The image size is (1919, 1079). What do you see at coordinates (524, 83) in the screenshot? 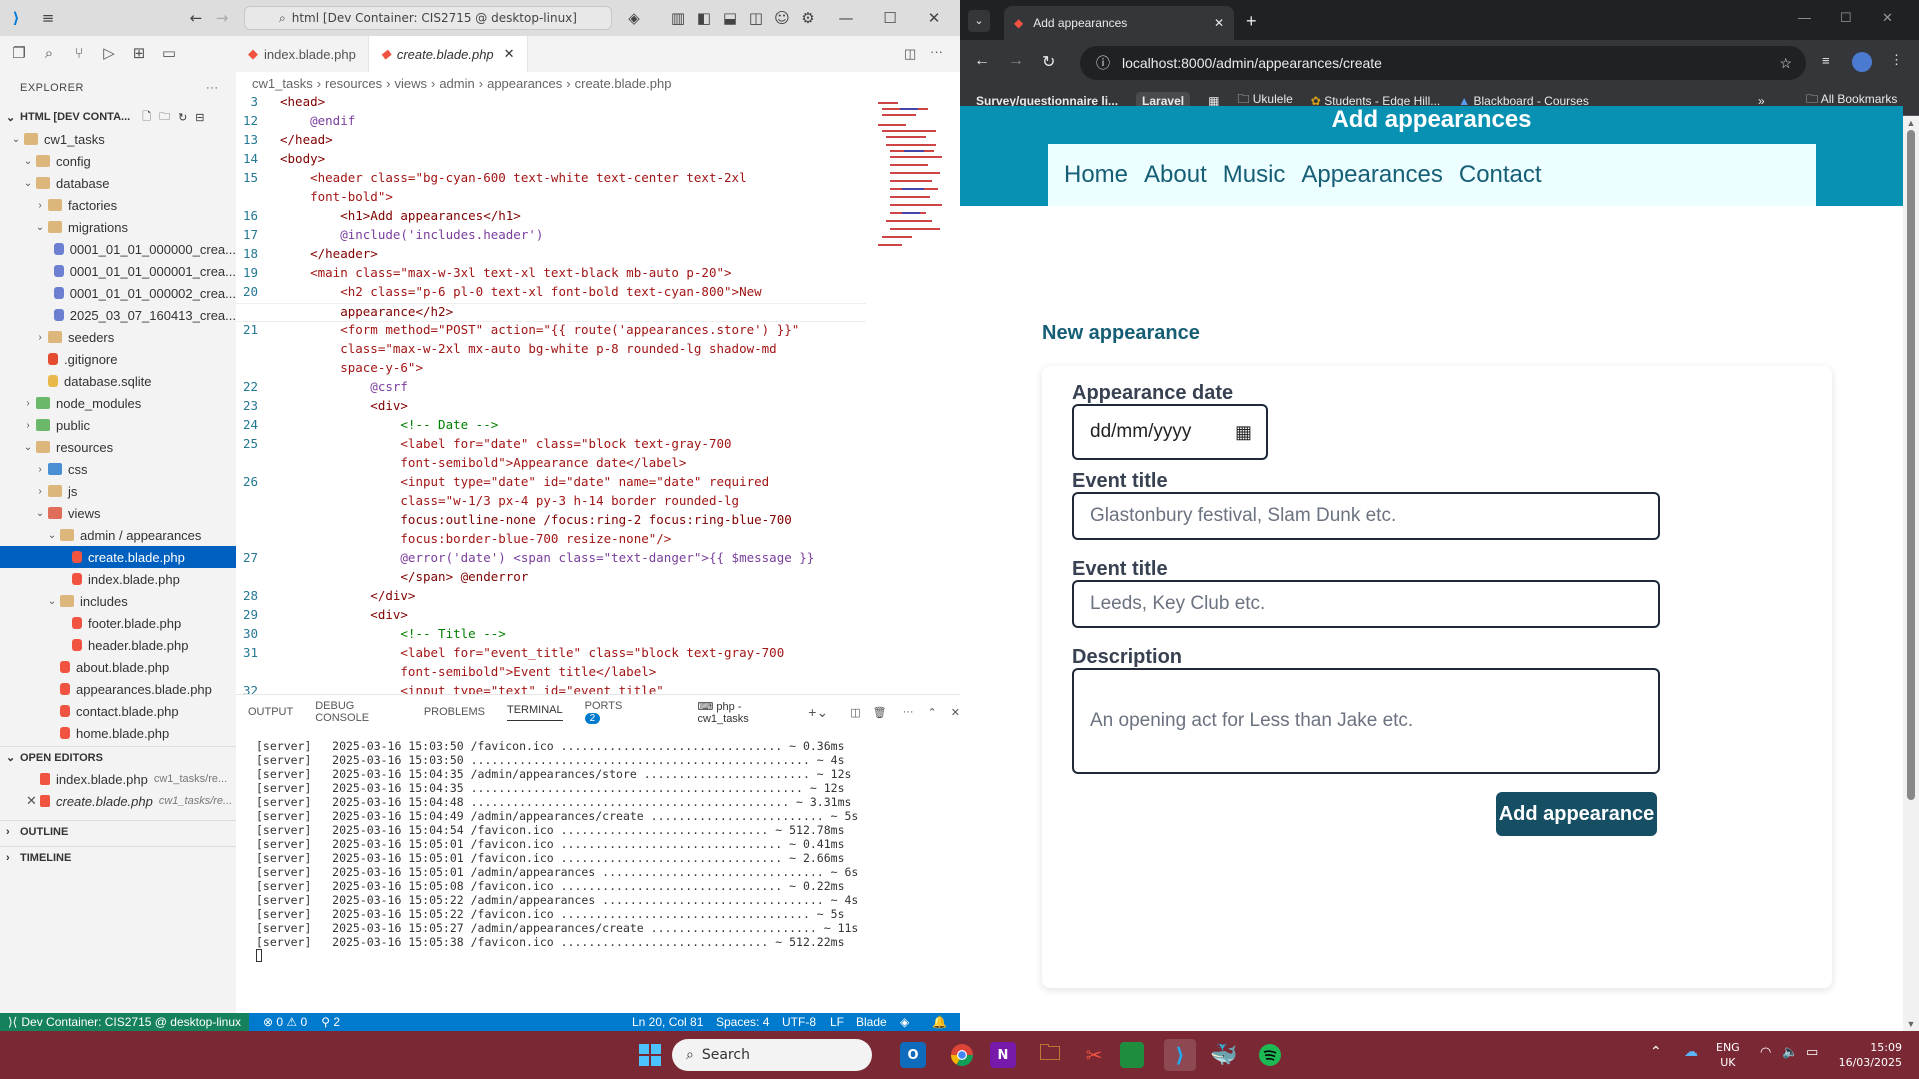
I see `breadcrumb-item: appearances` at bounding box center [524, 83].